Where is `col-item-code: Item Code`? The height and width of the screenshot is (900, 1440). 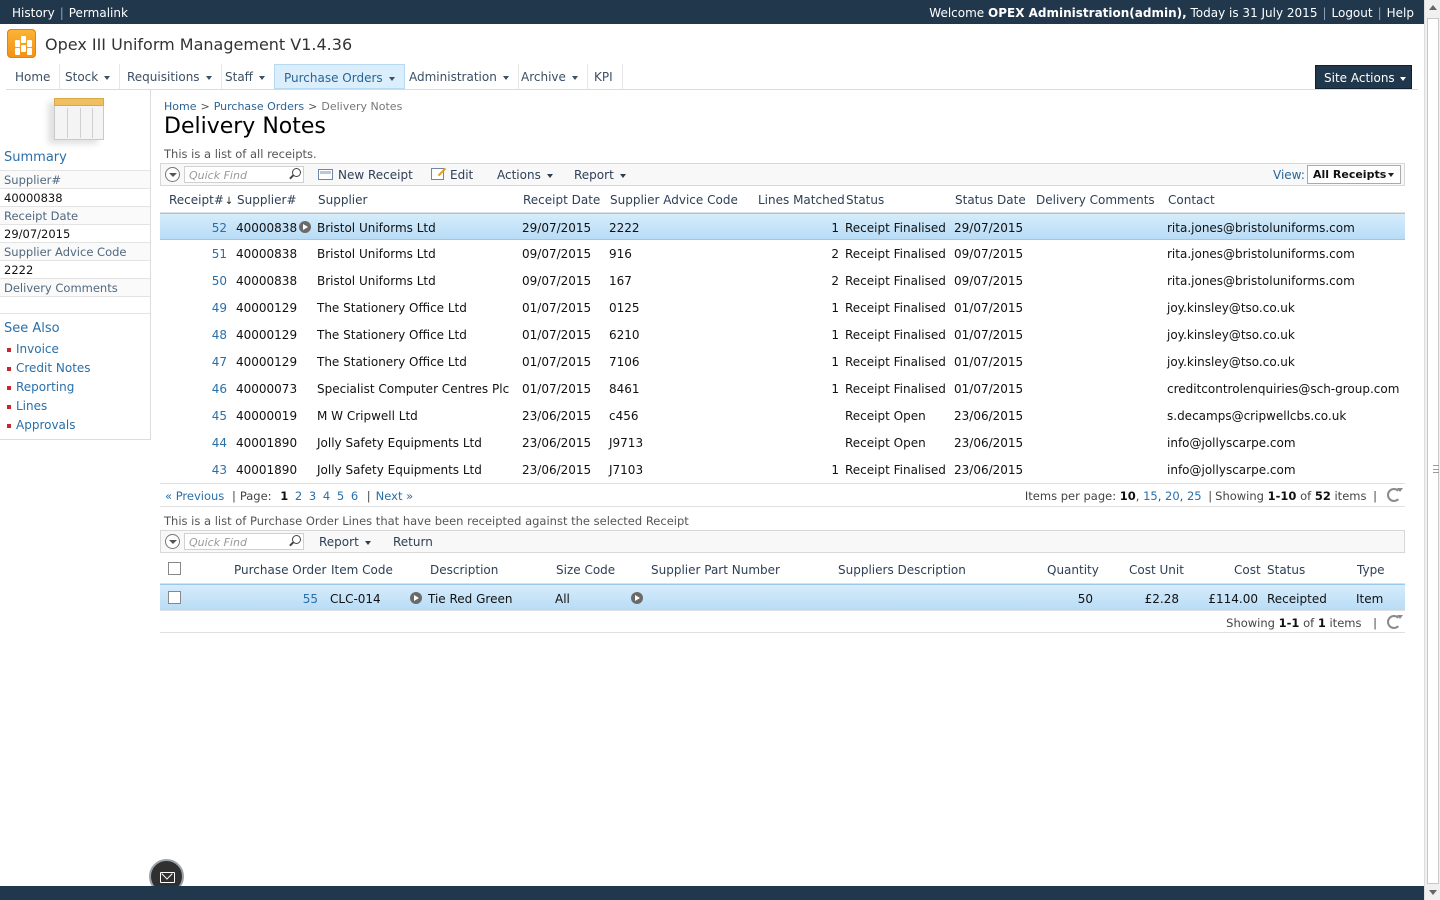
col-item-code: Item Code is located at coordinates (362, 570).